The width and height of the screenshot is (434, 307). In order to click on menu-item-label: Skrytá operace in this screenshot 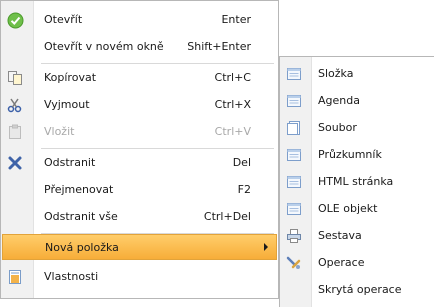, I will do `click(360, 289)`.